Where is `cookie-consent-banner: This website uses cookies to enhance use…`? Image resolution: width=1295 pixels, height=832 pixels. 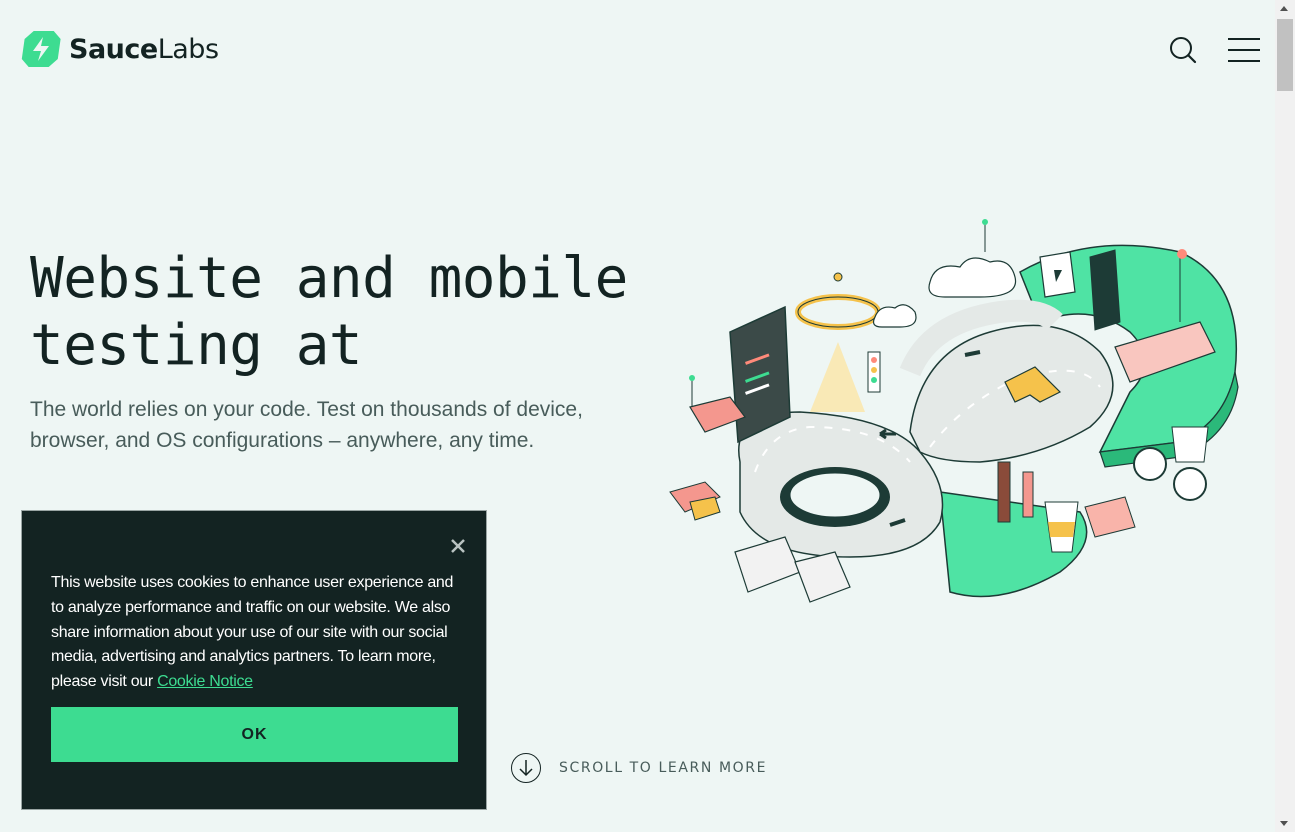 cookie-consent-banner: This website uses cookies to enhance use… is located at coordinates (254, 660).